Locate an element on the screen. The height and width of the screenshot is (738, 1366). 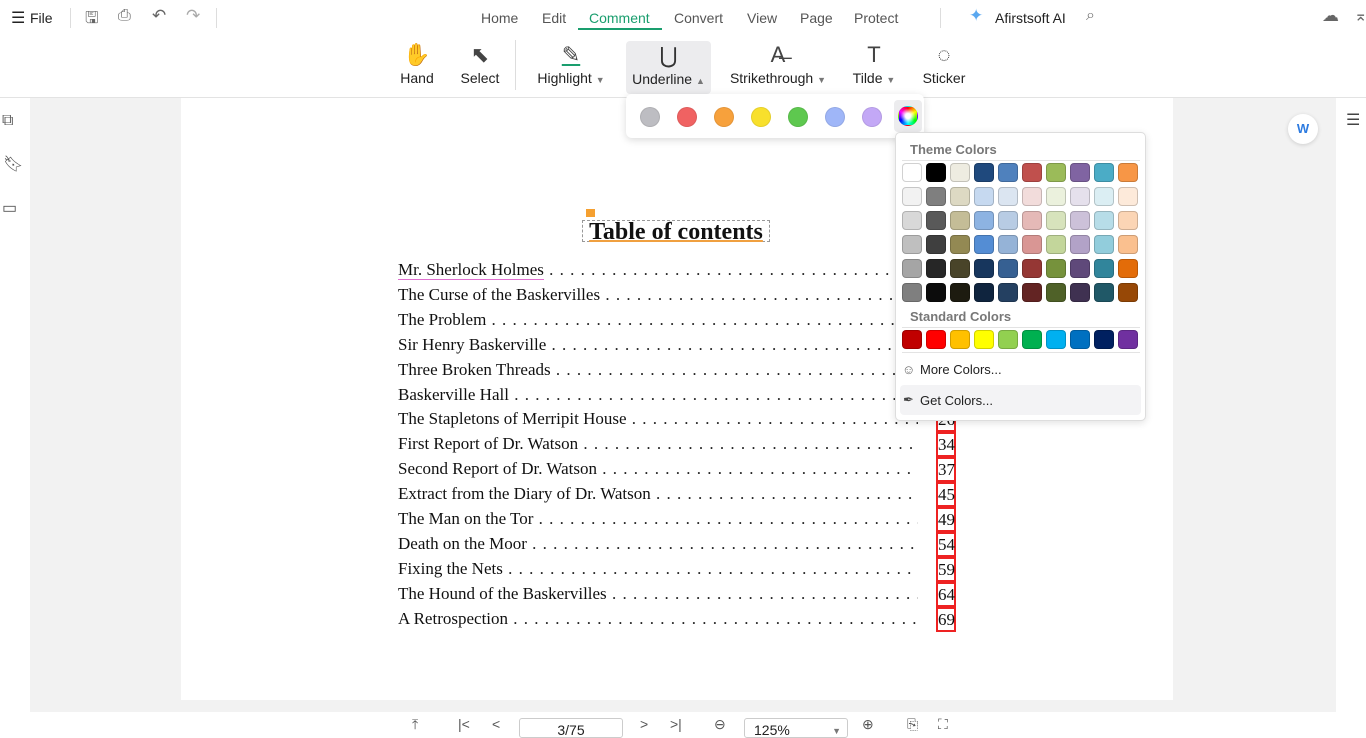
tab-edit: Edit is located at coordinates (554, 18).